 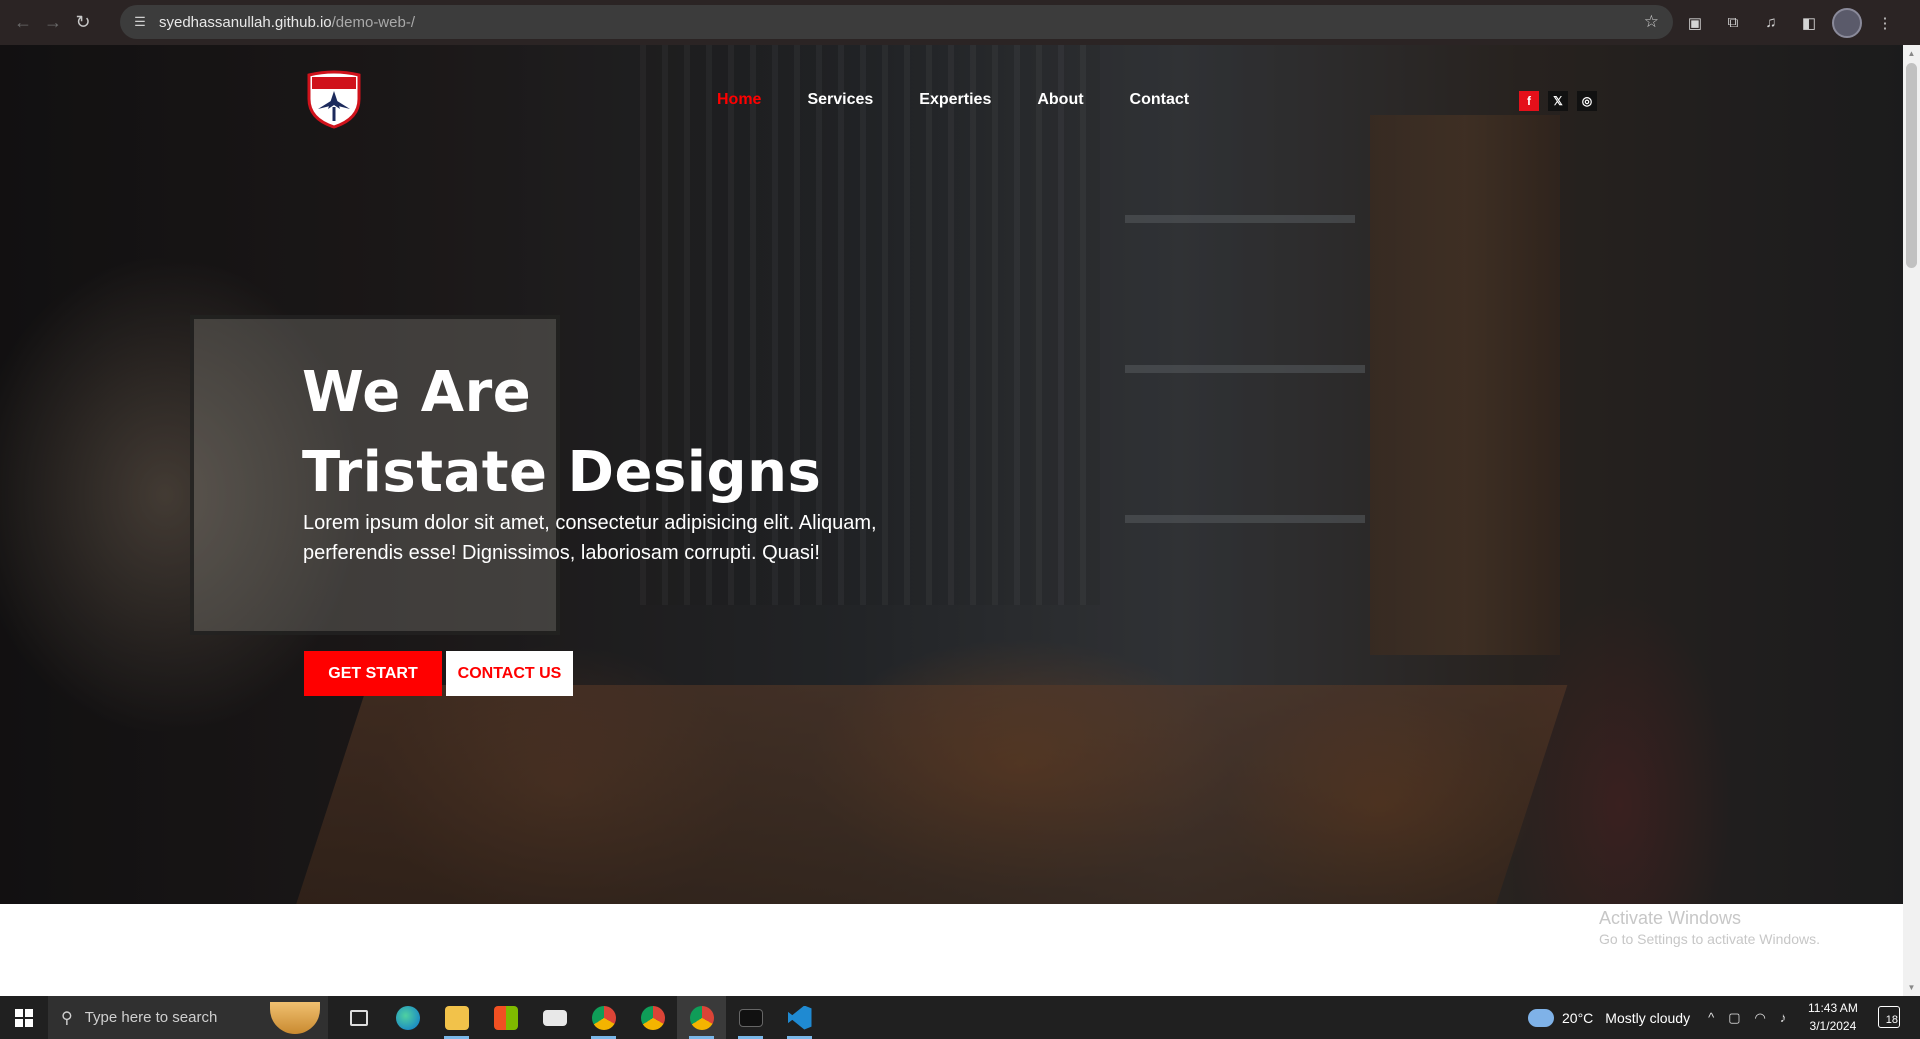 What do you see at coordinates (955, 100) in the screenshot?
I see `nav-experties: Experties` at bounding box center [955, 100].